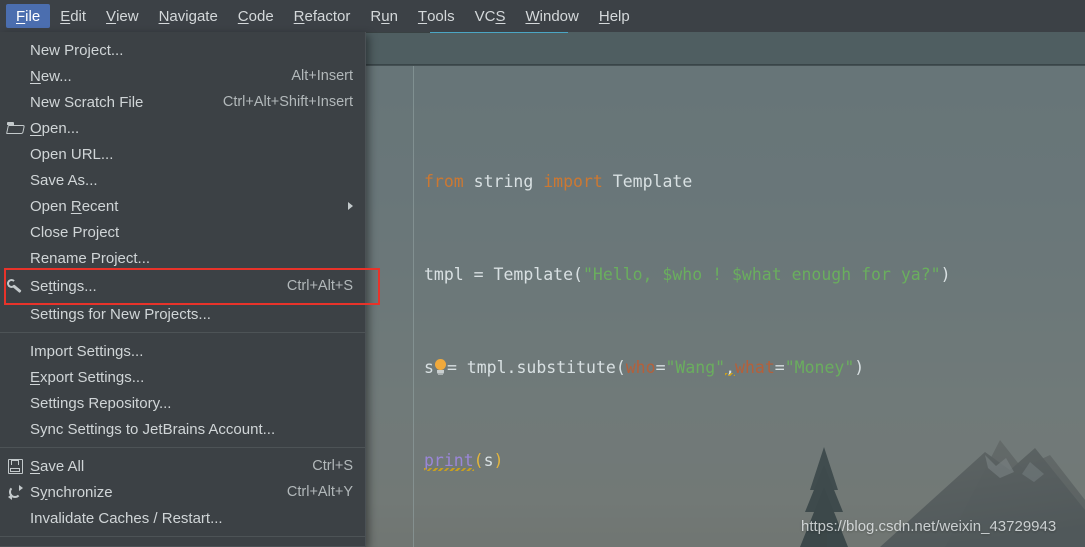 The height and width of the screenshot is (547, 1085). I want to click on menubar-item-window: Window, so click(551, 16).